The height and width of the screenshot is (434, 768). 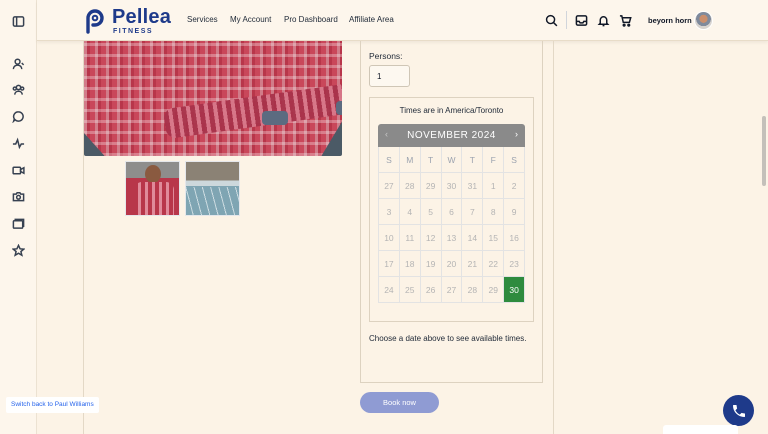 I want to click on calendar-day: 6, so click(x=452, y=212).